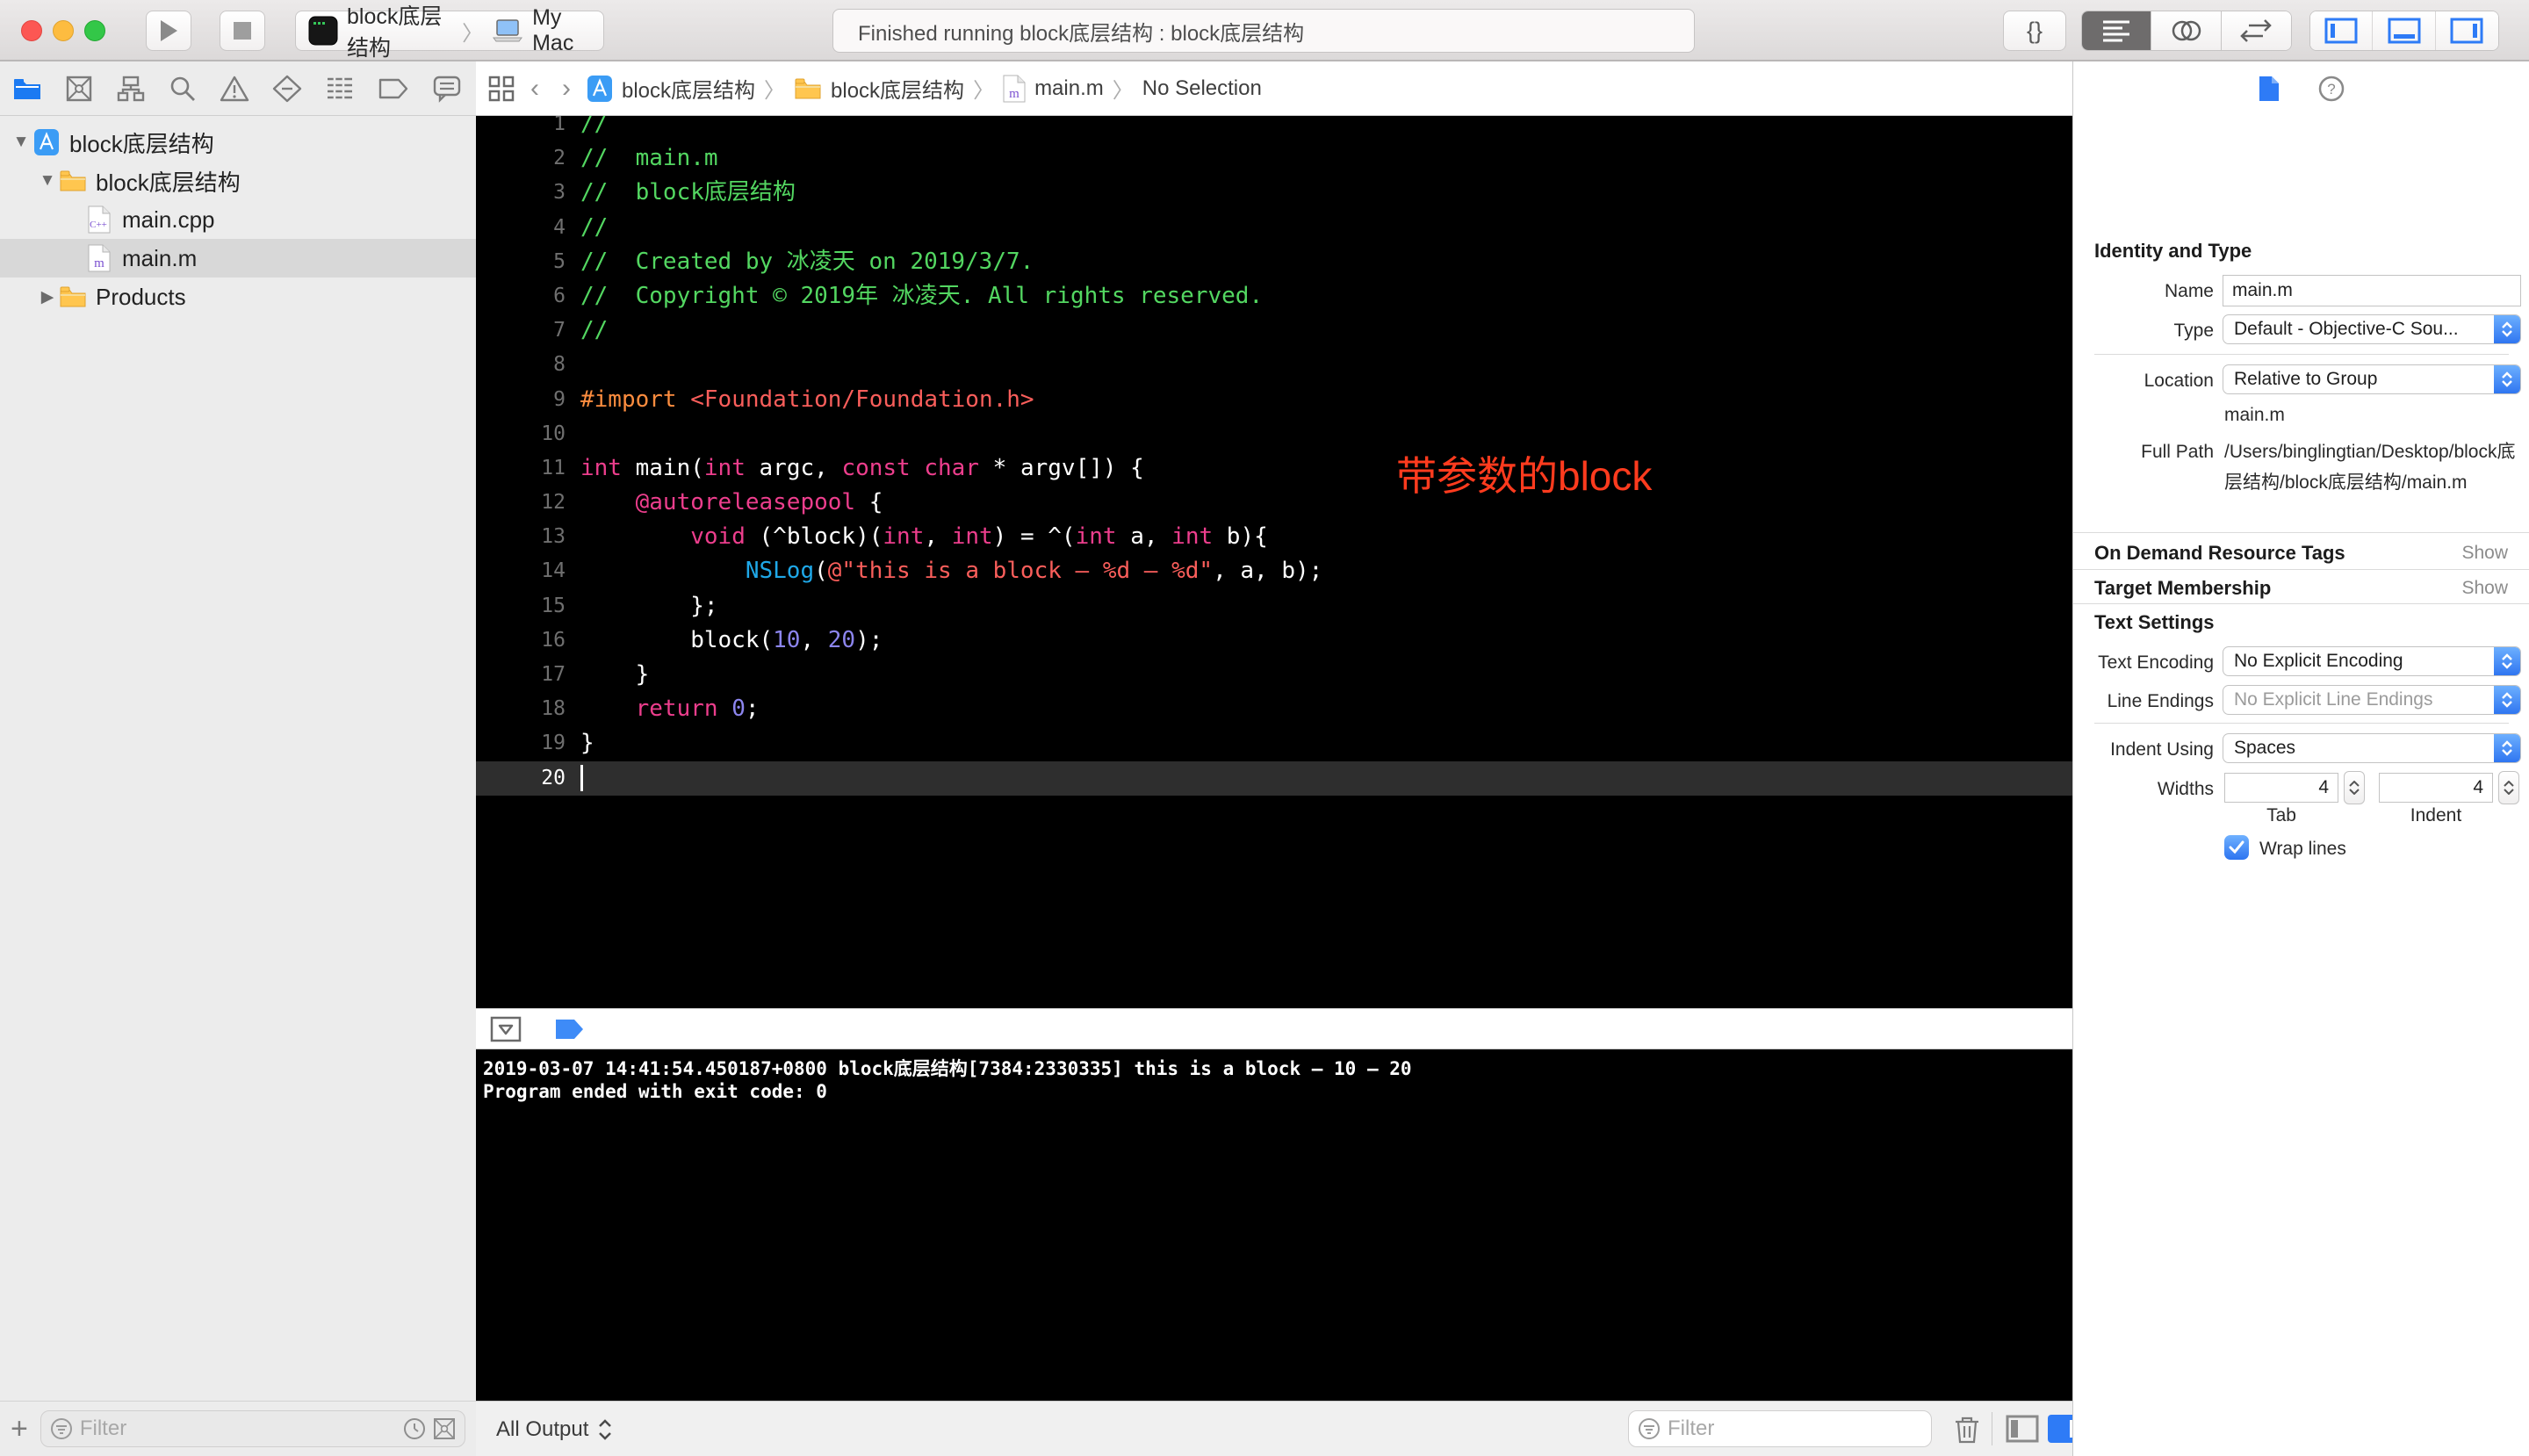 The height and width of the screenshot is (1456, 2529). I want to click on add-item-button: +, so click(20, 1429).